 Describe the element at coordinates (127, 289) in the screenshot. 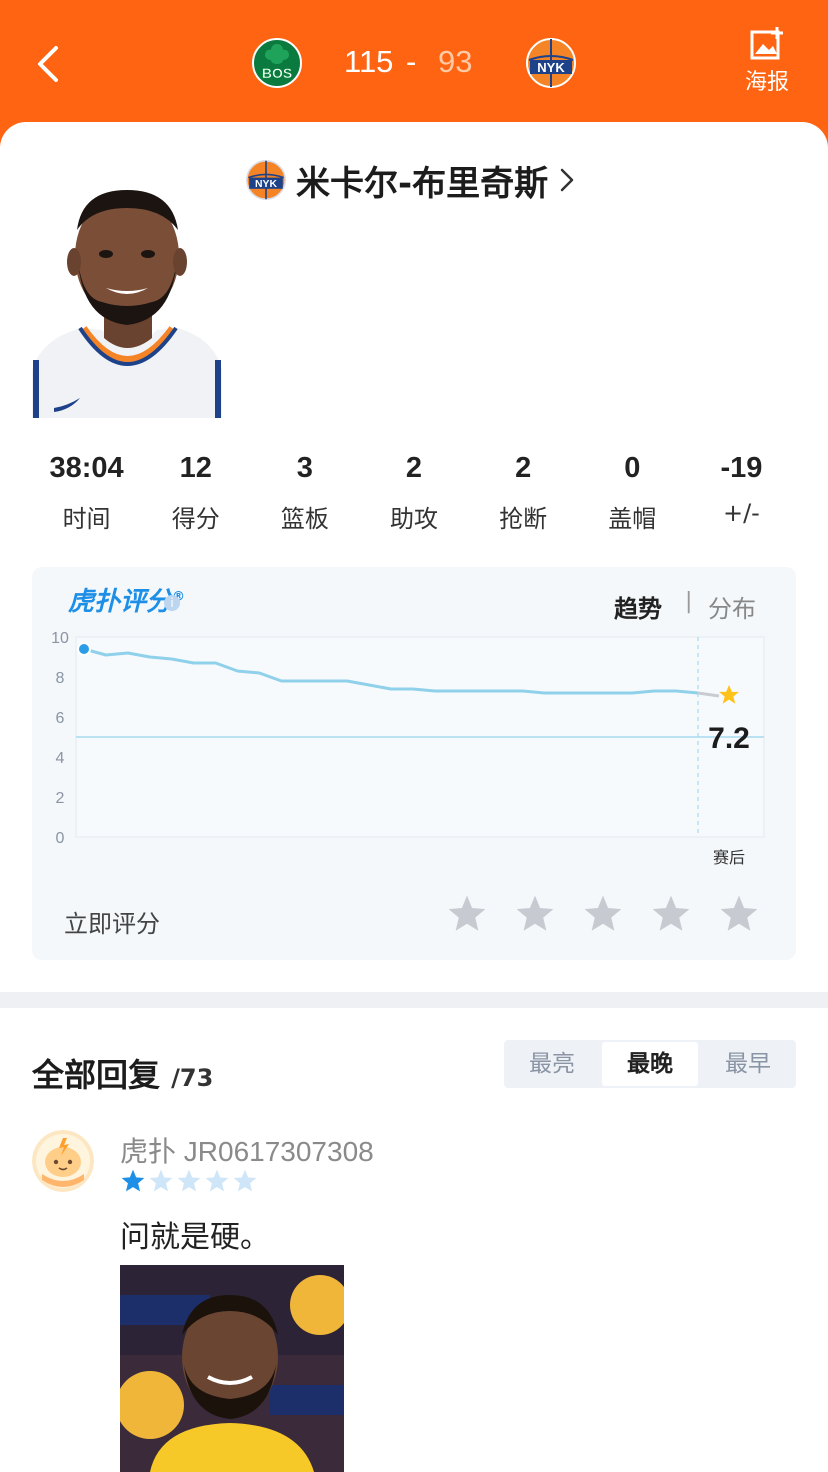

I see `player-photo` at that location.